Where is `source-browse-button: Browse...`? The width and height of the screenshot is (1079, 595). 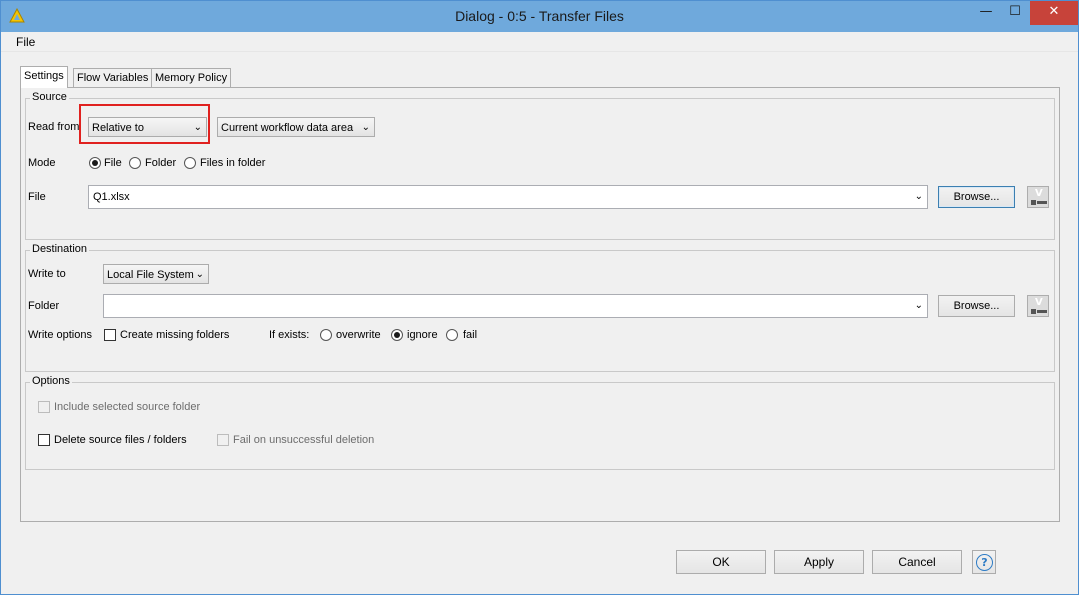
source-browse-button: Browse... is located at coordinates (976, 197).